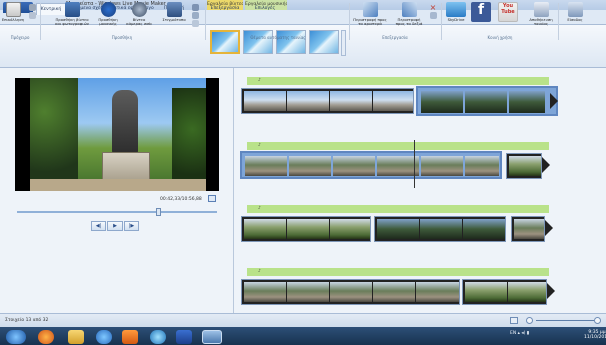 The width and height of the screenshot is (606, 345). I want to click on gallery-scroll-button, so click(343, 43).